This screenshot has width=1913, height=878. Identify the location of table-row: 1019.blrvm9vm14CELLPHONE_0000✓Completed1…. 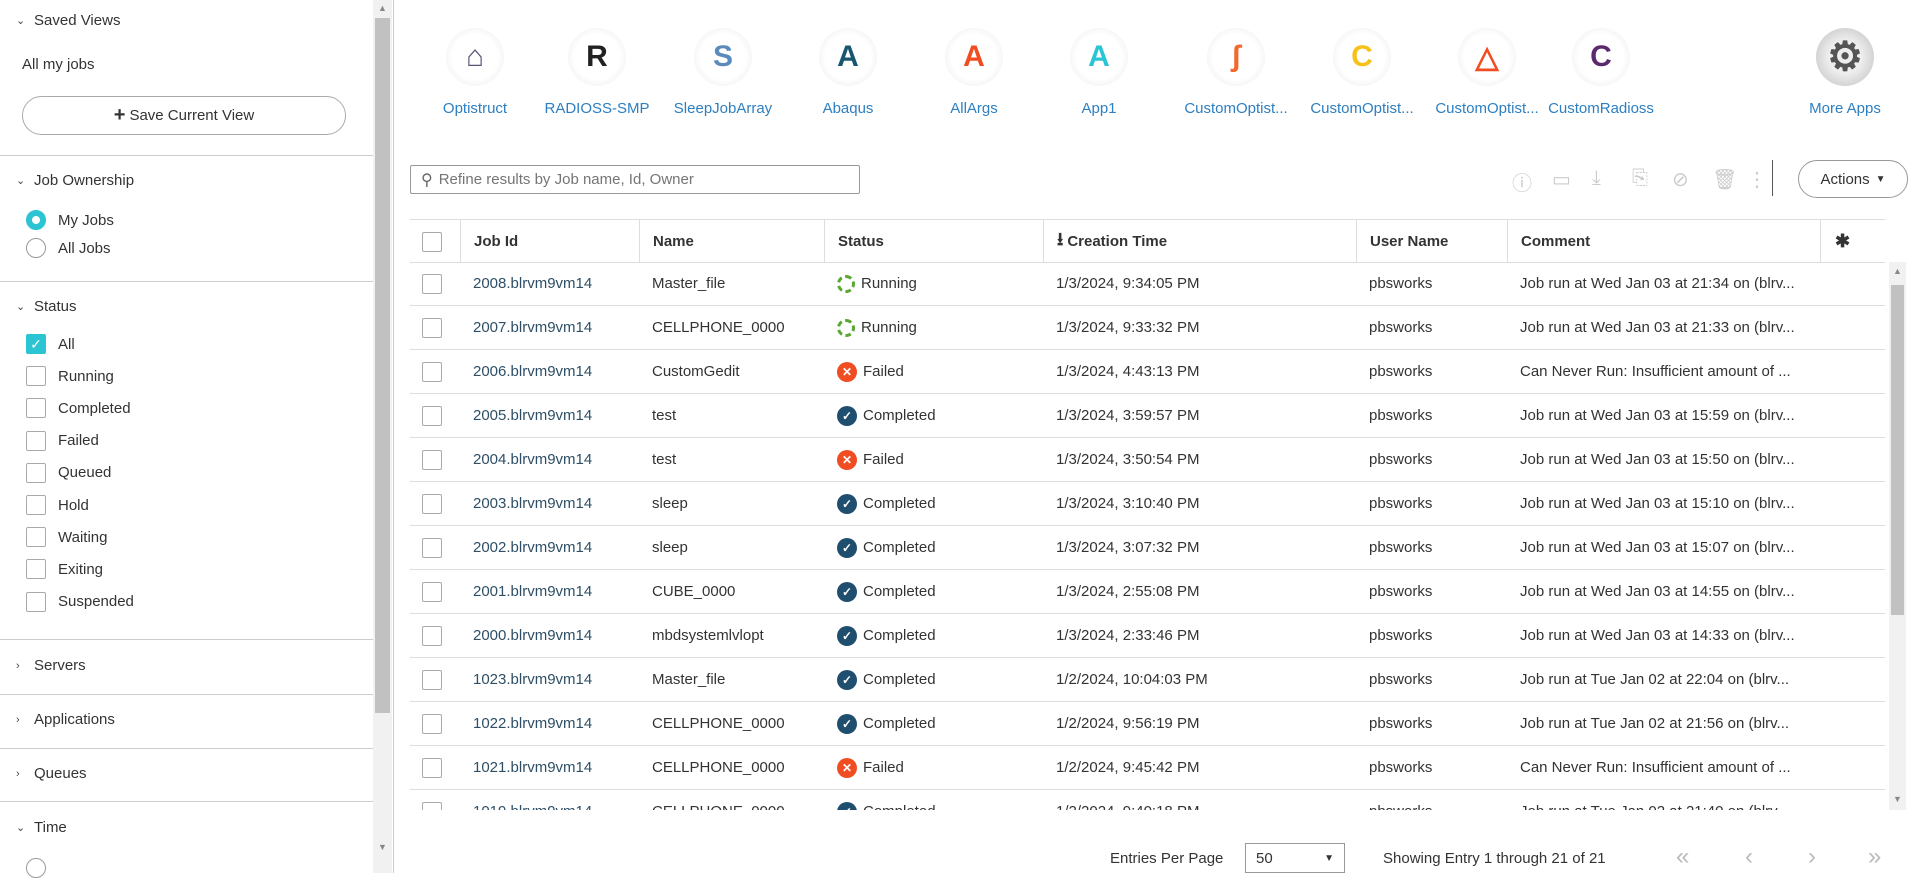
(1147, 800).